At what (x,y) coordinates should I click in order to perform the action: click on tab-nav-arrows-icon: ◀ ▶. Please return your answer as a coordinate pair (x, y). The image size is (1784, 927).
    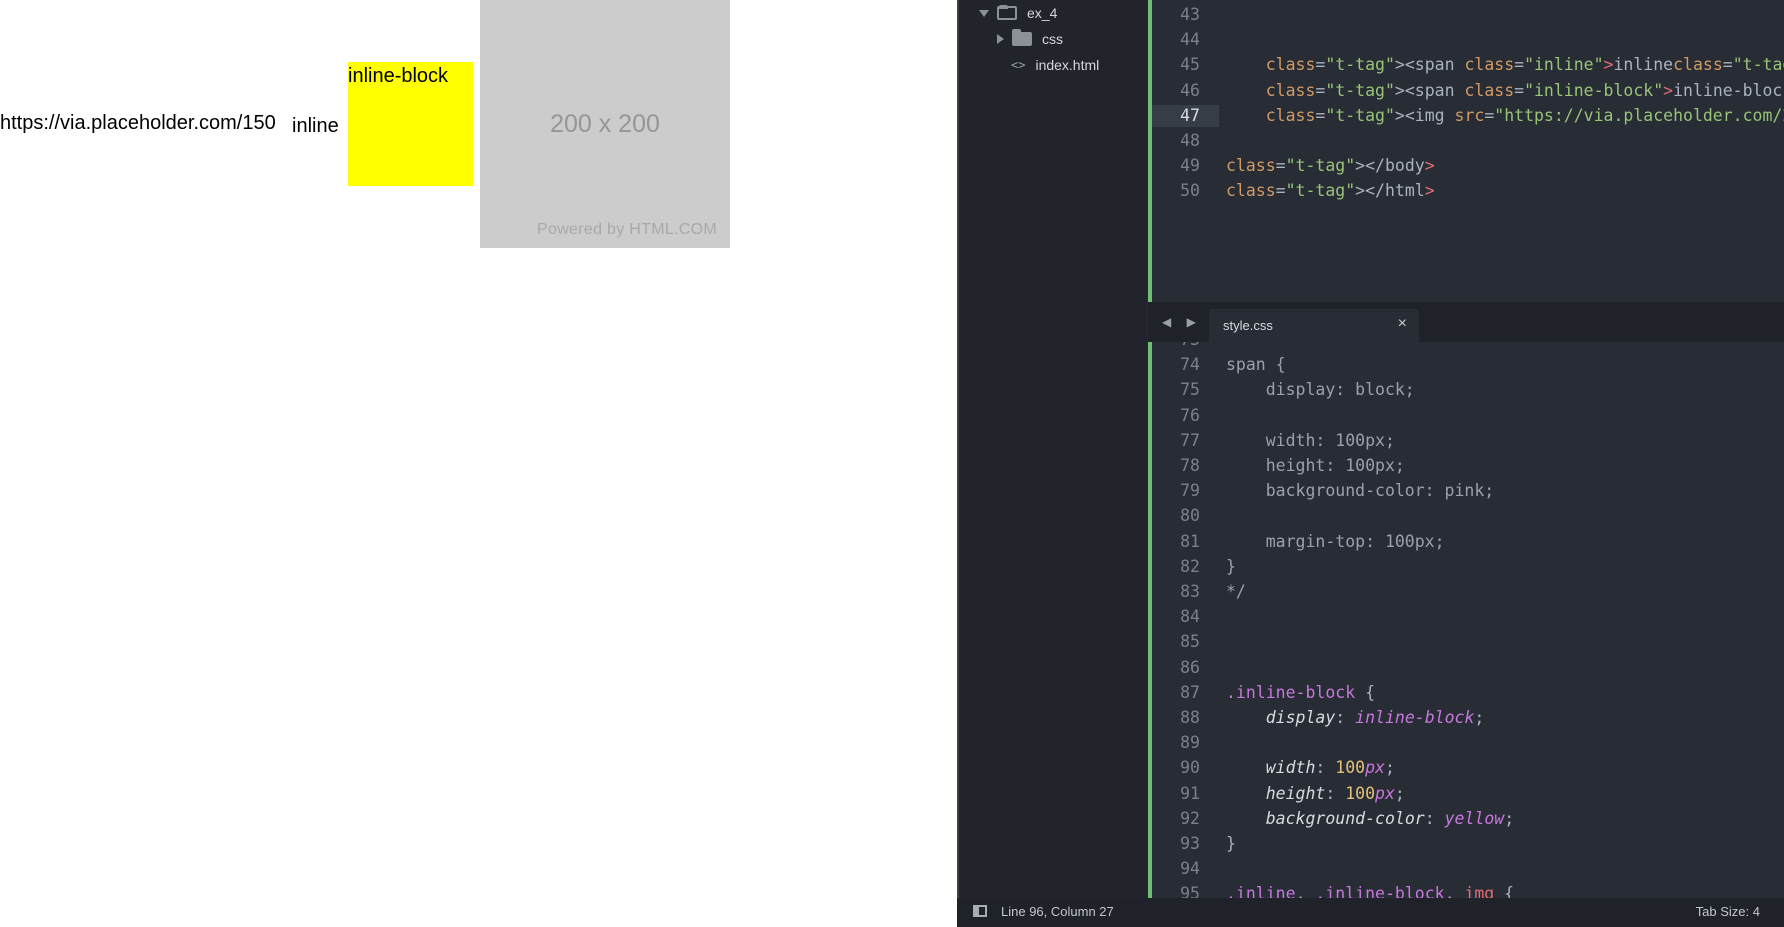
    Looking at the image, I should click on (1182, 322).